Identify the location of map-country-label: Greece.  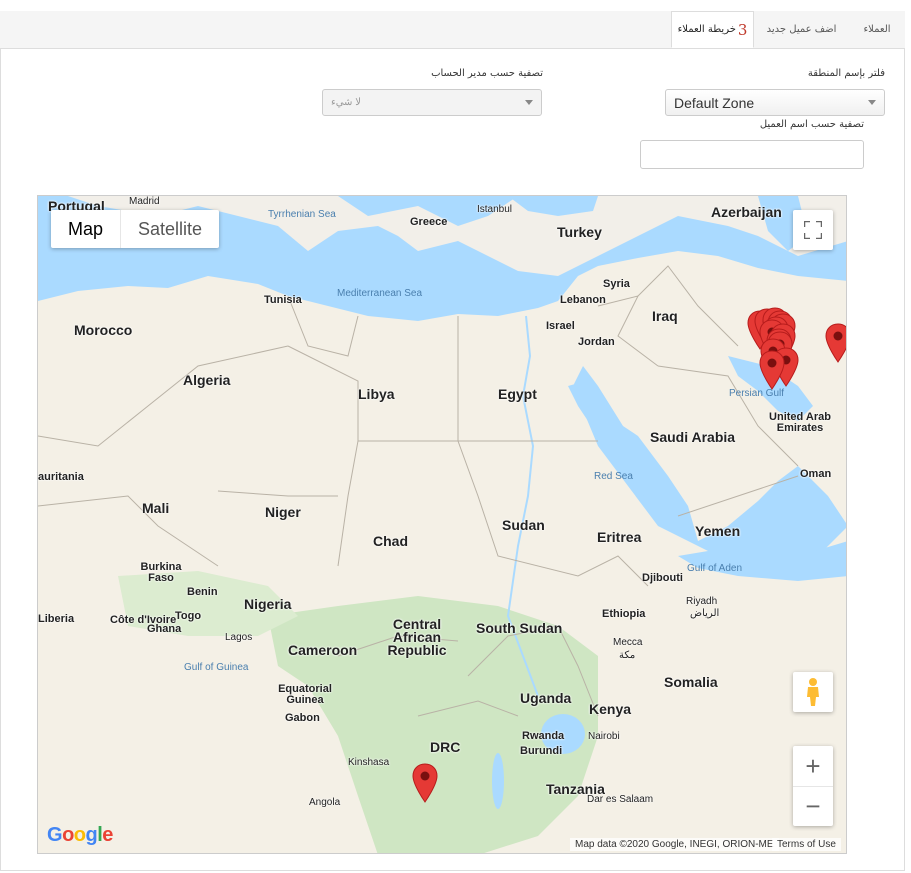
(429, 222).